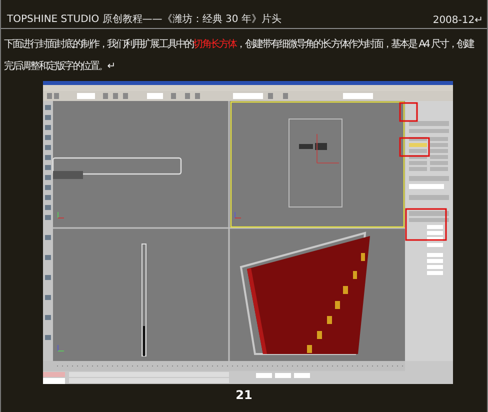  I want to click on document-title: TOPSHINE STUDIO 原创教程——《潍坊：经典 30 年》片头, so click(144, 19).